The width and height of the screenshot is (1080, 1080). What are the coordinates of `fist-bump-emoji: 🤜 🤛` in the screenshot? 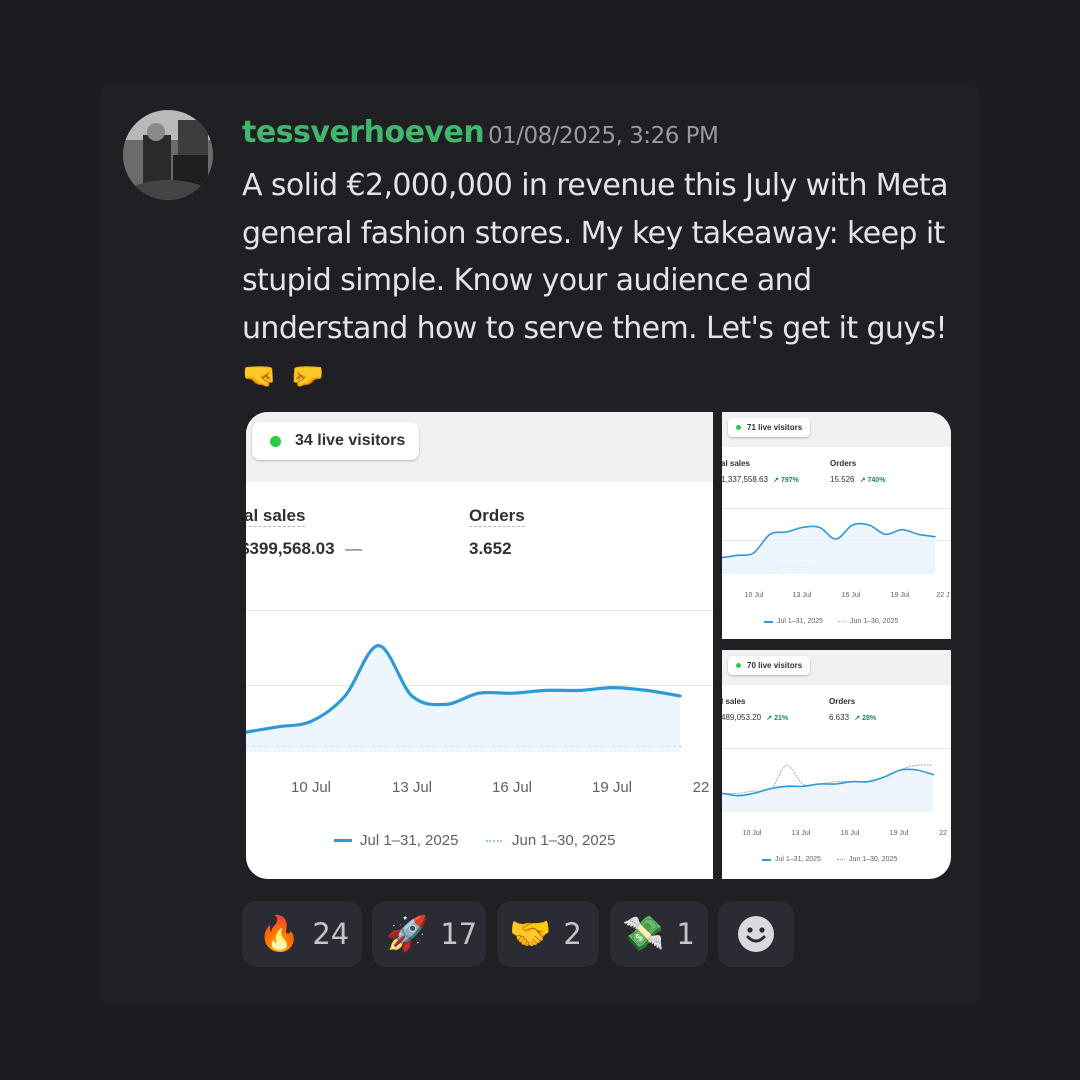 It's located at (284, 375).